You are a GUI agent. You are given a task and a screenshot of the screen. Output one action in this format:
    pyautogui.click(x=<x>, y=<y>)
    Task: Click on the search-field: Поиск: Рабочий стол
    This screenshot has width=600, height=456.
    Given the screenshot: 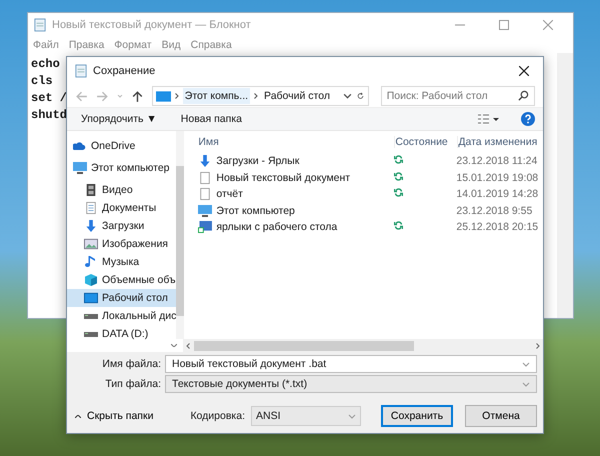 What is the action you would take?
    pyautogui.click(x=457, y=96)
    